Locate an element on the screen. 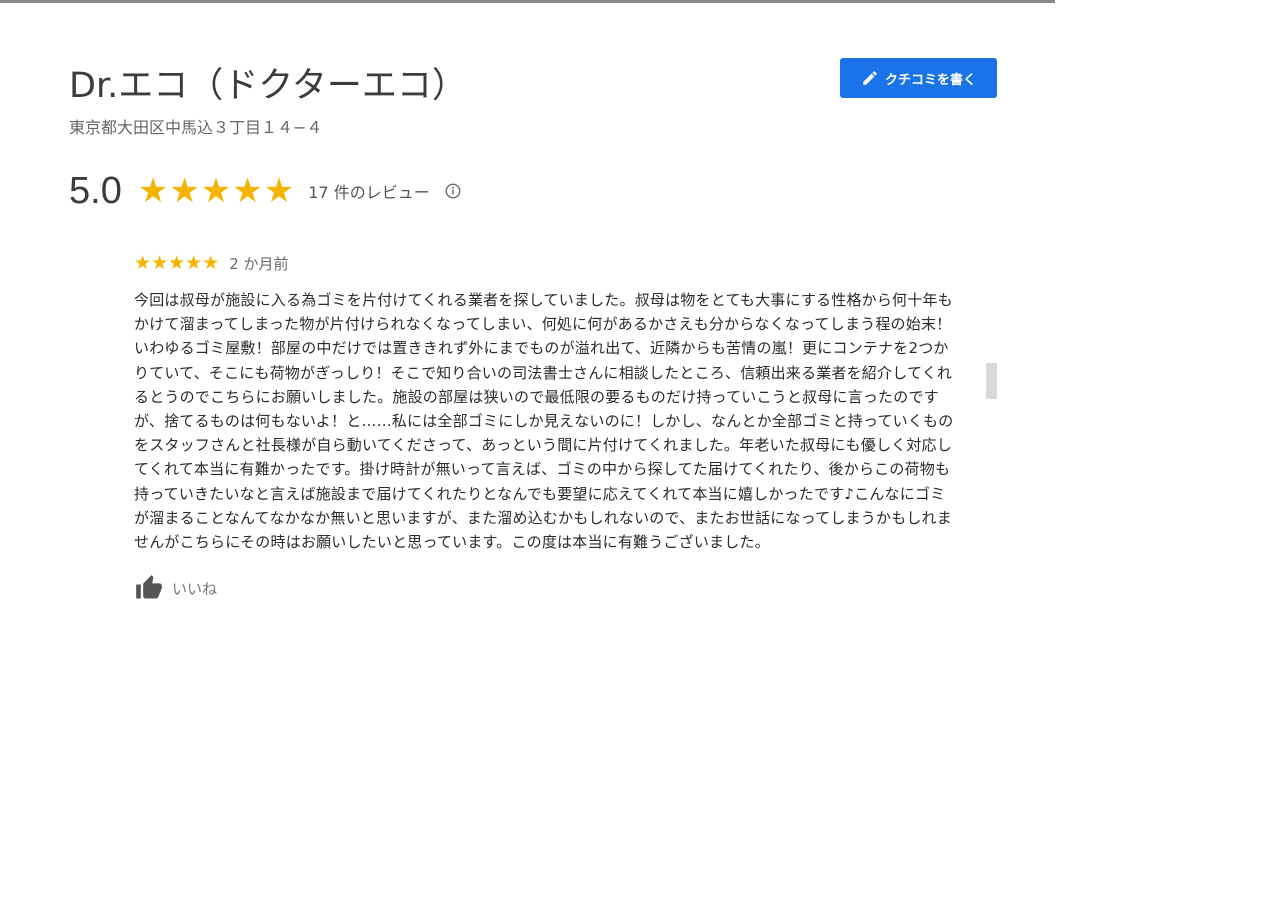  review-count: 17 件のレビュー is located at coordinates (368, 191).